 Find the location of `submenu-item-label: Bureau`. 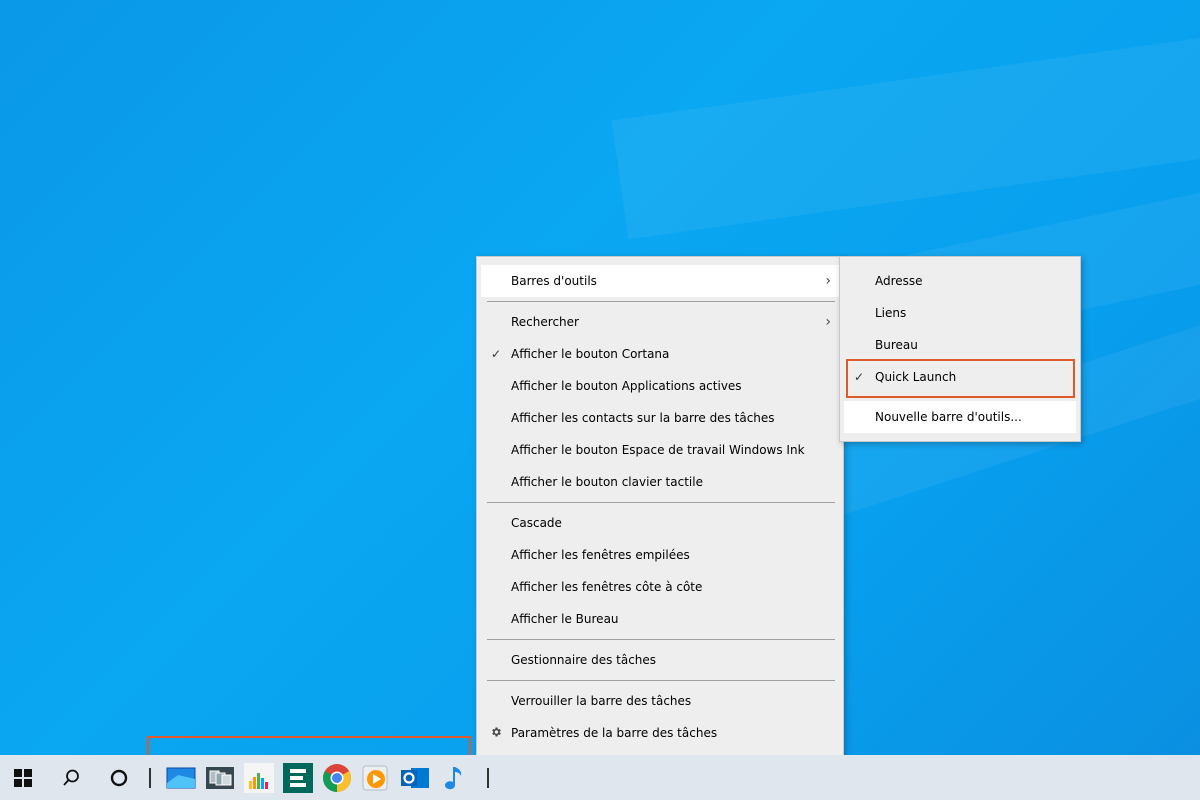

submenu-item-label: Bureau is located at coordinates (896, 345).